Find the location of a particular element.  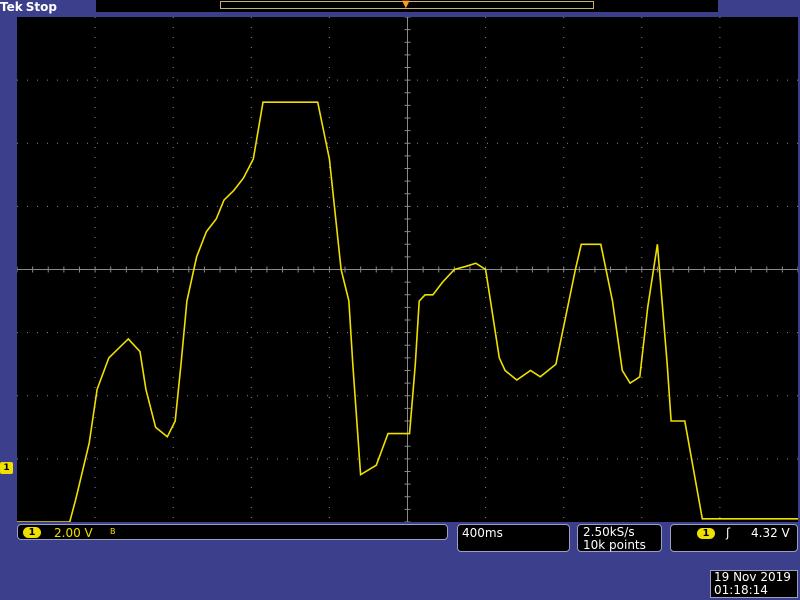

scope-status: Tek Stop is located at coordinates (28, 7).